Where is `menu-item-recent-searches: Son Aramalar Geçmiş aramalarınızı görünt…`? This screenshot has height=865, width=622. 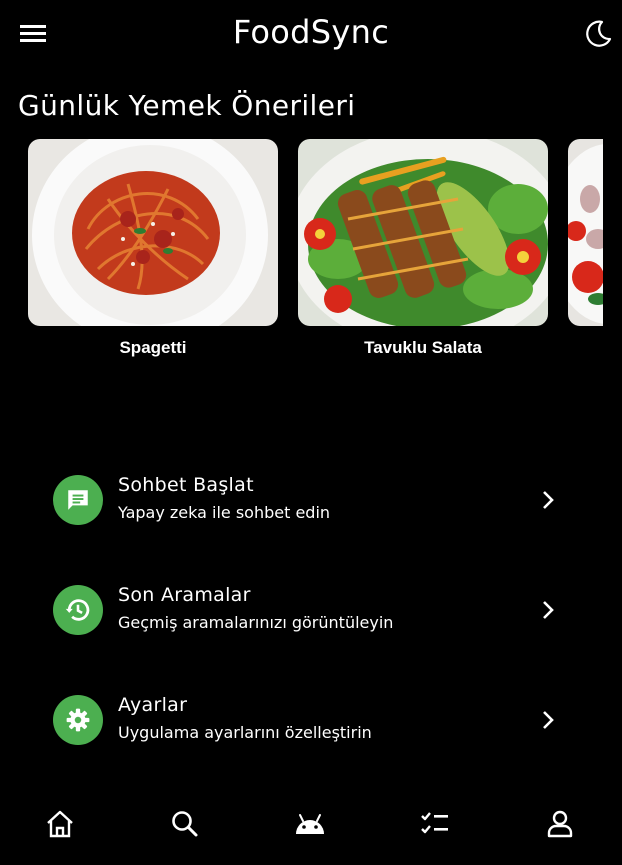 menu-item-recent-searches: Son Aramalar Geçmiş aramalarınızı görünt… is located at coordinates (308, 615).